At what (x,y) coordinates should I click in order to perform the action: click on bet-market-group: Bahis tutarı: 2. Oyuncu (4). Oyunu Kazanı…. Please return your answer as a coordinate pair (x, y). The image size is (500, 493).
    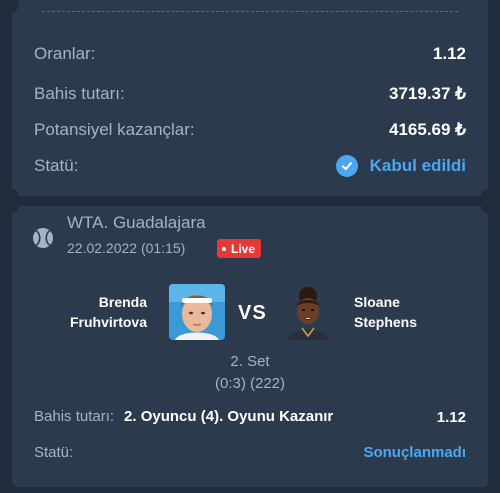
    Looking at the image, I should click on (183, 417).